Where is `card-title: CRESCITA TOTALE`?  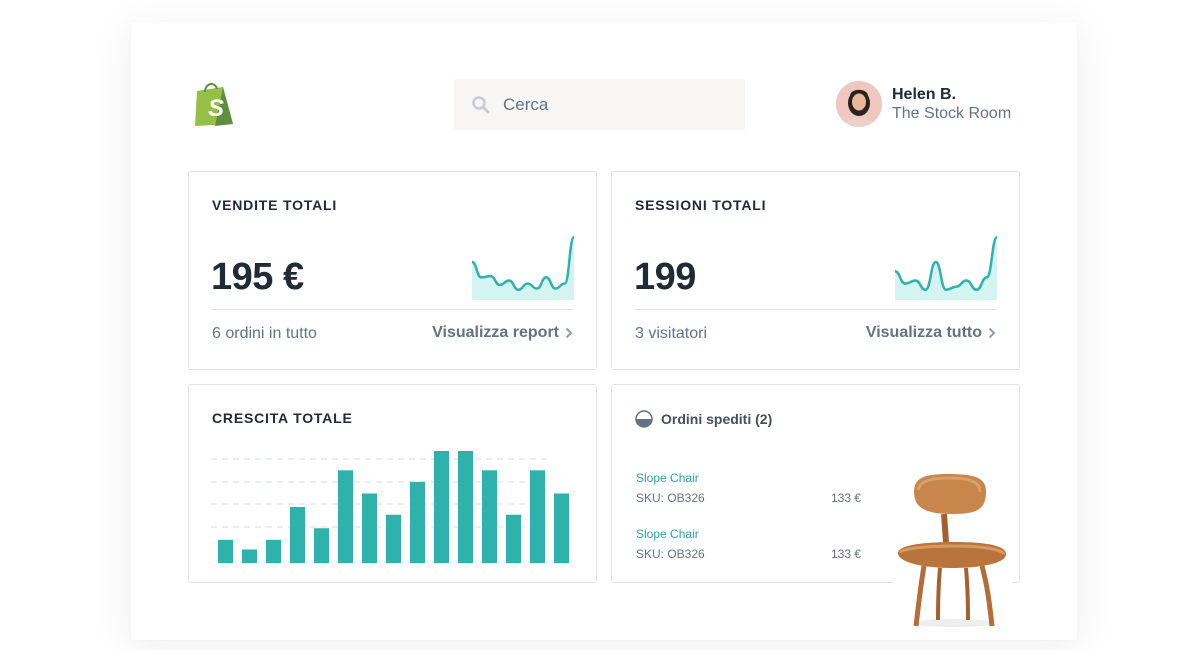
card-title: CRESCITA TOTALE is located at coordinates (282, 418).